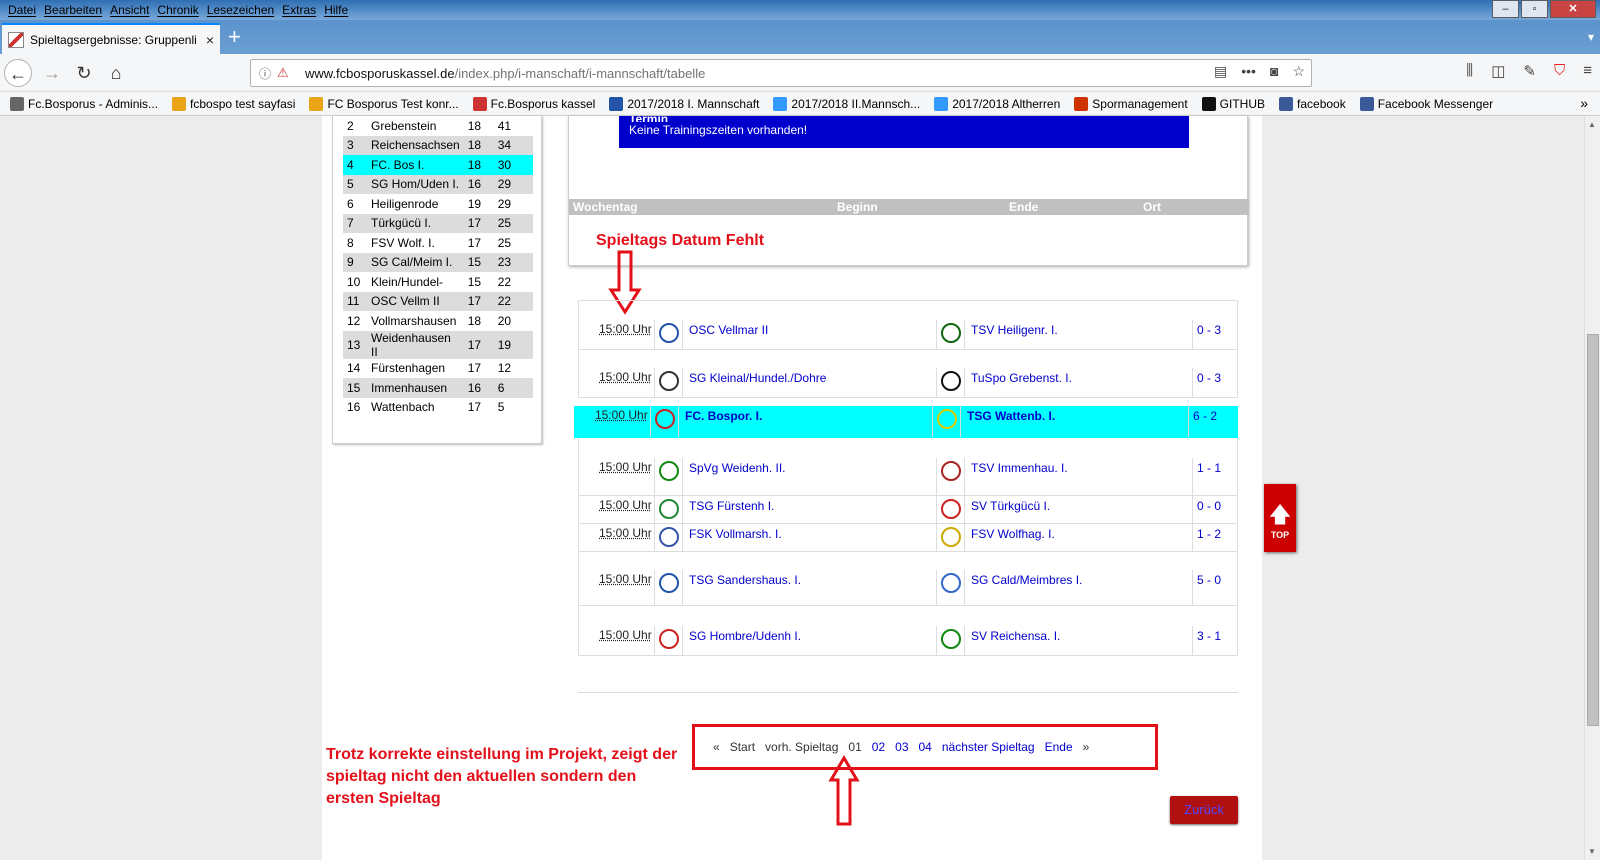 This screenshot has width=1600, height=860. What do you see at coordinates (1584, 103) in the screenshot?
I see `bookmarks-overflow-icon: »` at bounding box center [1584, 103].